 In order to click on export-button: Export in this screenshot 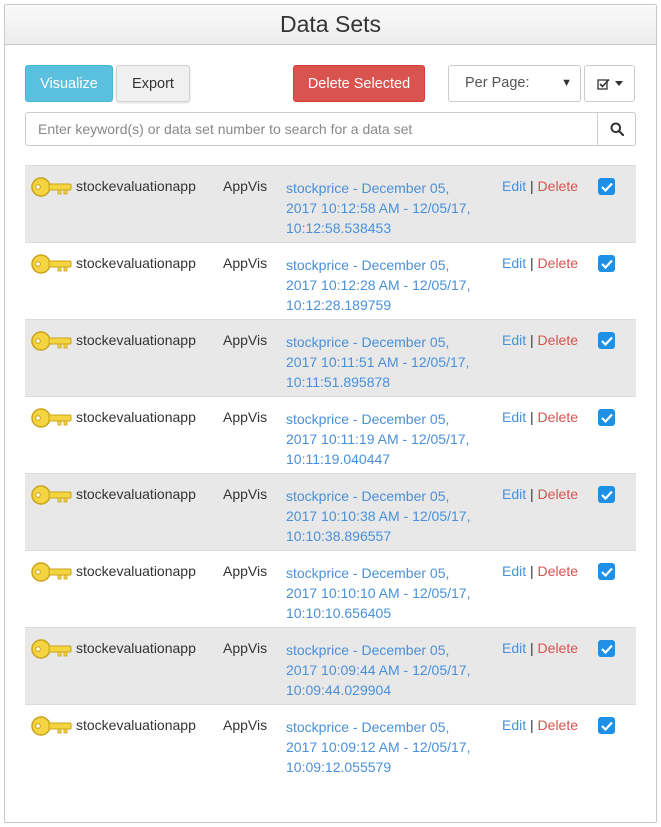, I will do `click(153, 83)`.